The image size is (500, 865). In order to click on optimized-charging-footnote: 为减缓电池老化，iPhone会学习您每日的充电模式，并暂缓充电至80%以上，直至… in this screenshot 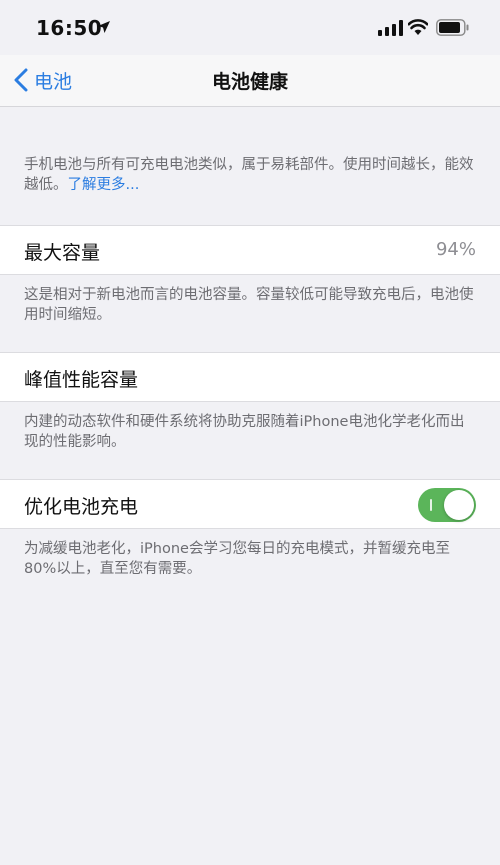, I will do `click(237, 559)`.